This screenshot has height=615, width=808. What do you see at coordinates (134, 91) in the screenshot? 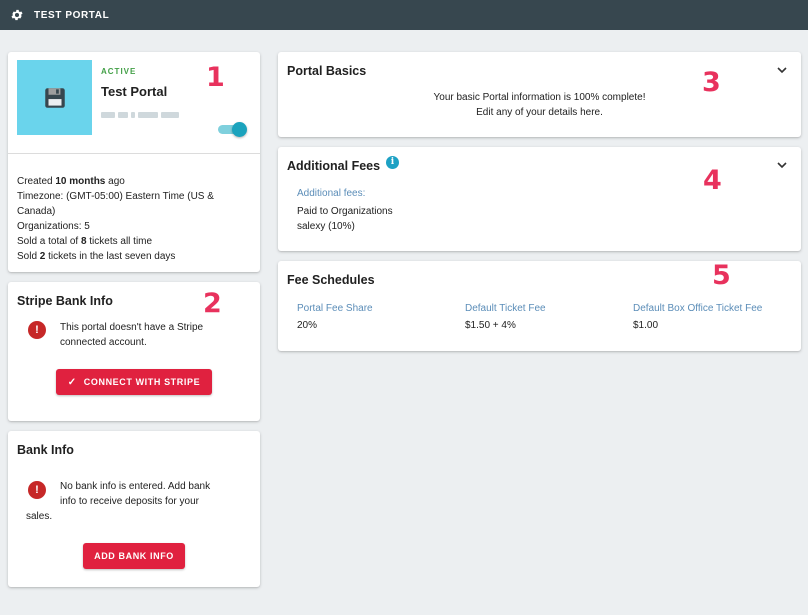
I see `portal-name: Test Portal` at bounding box center [134, 91].